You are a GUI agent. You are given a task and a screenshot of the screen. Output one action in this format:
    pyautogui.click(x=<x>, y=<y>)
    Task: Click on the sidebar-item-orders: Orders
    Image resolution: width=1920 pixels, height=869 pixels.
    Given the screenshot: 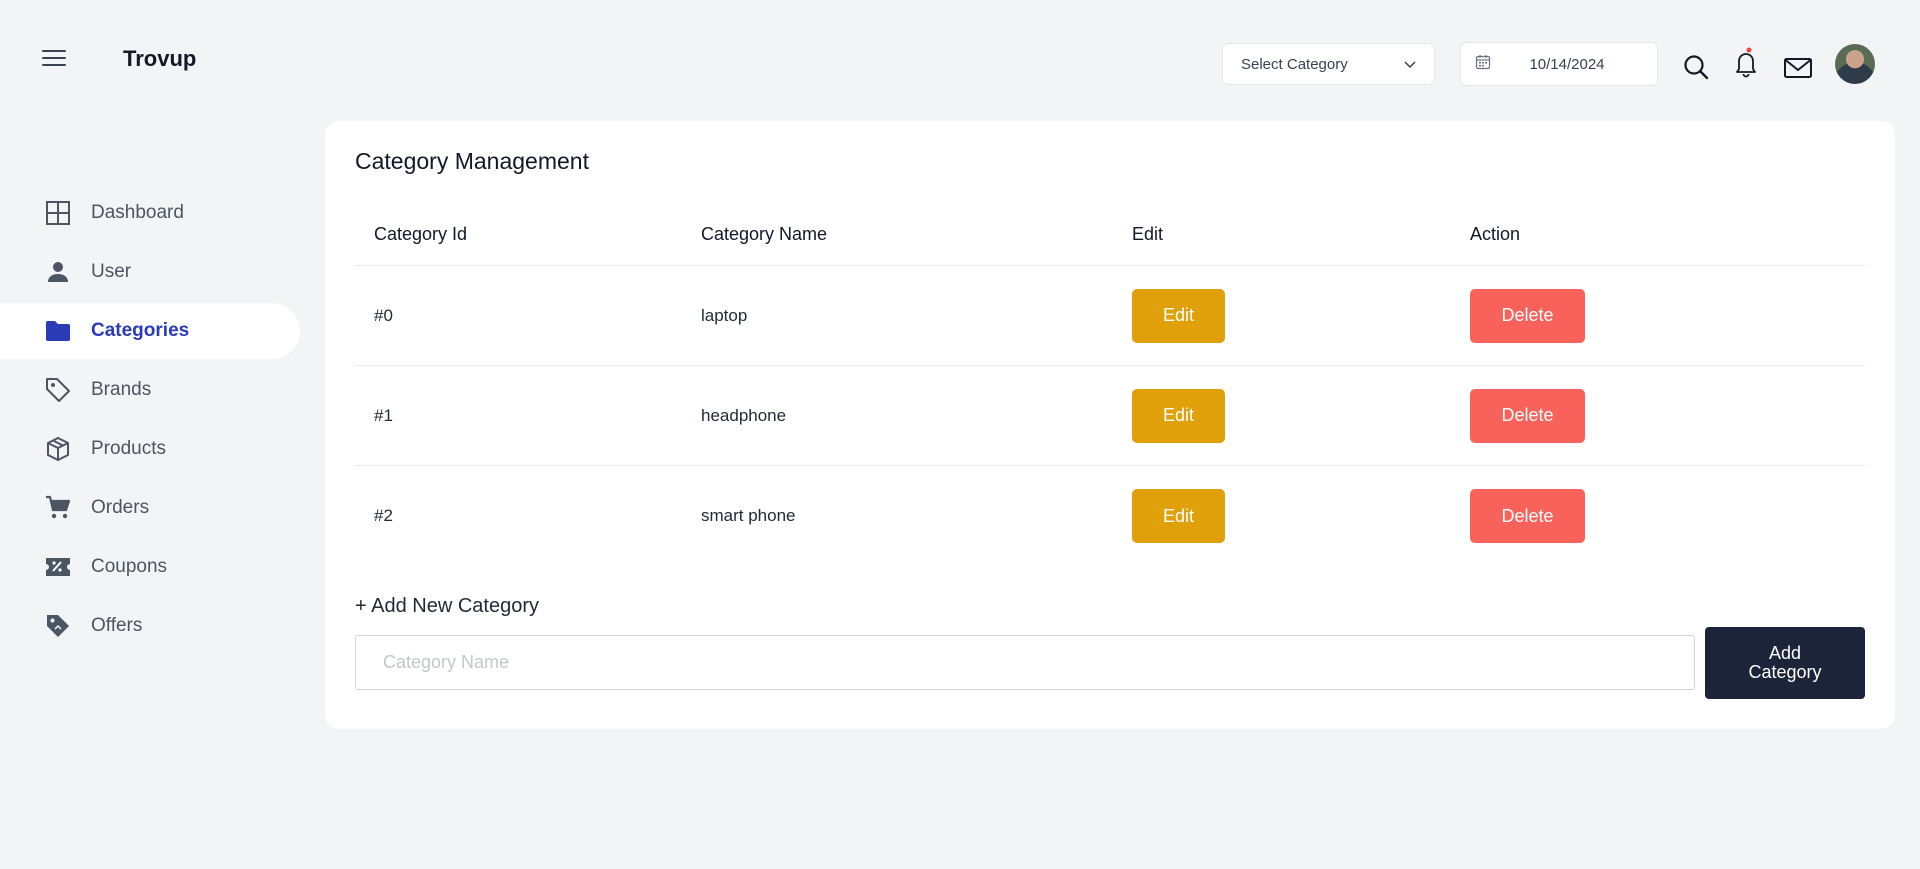 What is the action you would take?
    pyautogui.click(x=150, y=508)
    